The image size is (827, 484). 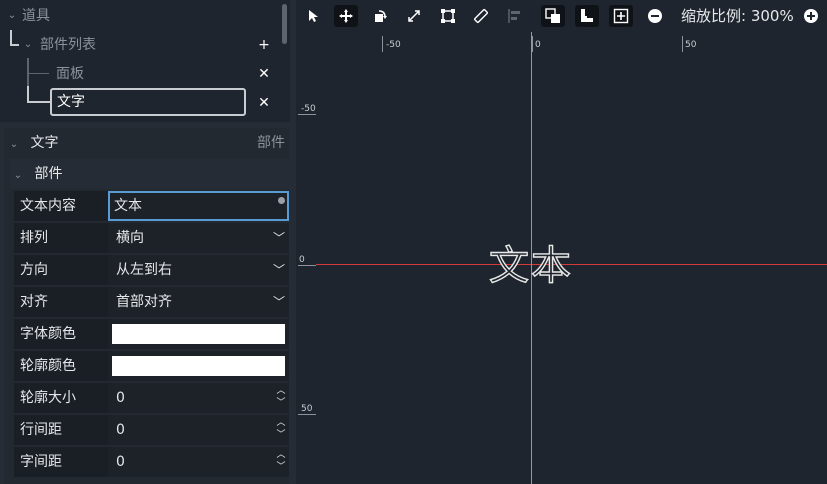 What do you see at coordinates (144, 270) in the screenshot?
I see `direction-value: 从左到右` at bounding box center [144, 270].